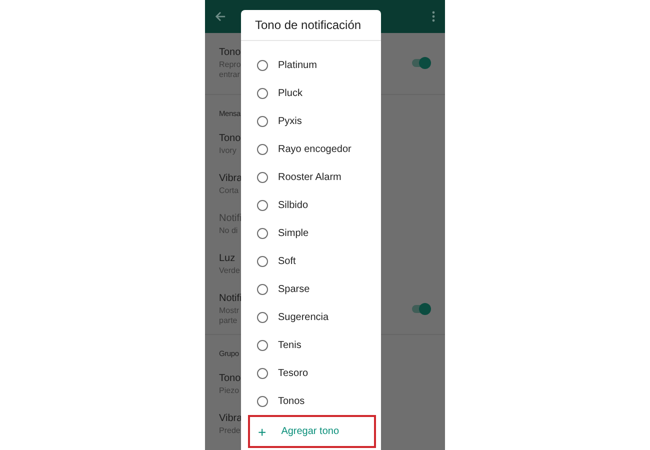 The width and height of the screenshot is (650, 450). I want to click on ringtone-option: Rooster Alarm, so click(311, 177).